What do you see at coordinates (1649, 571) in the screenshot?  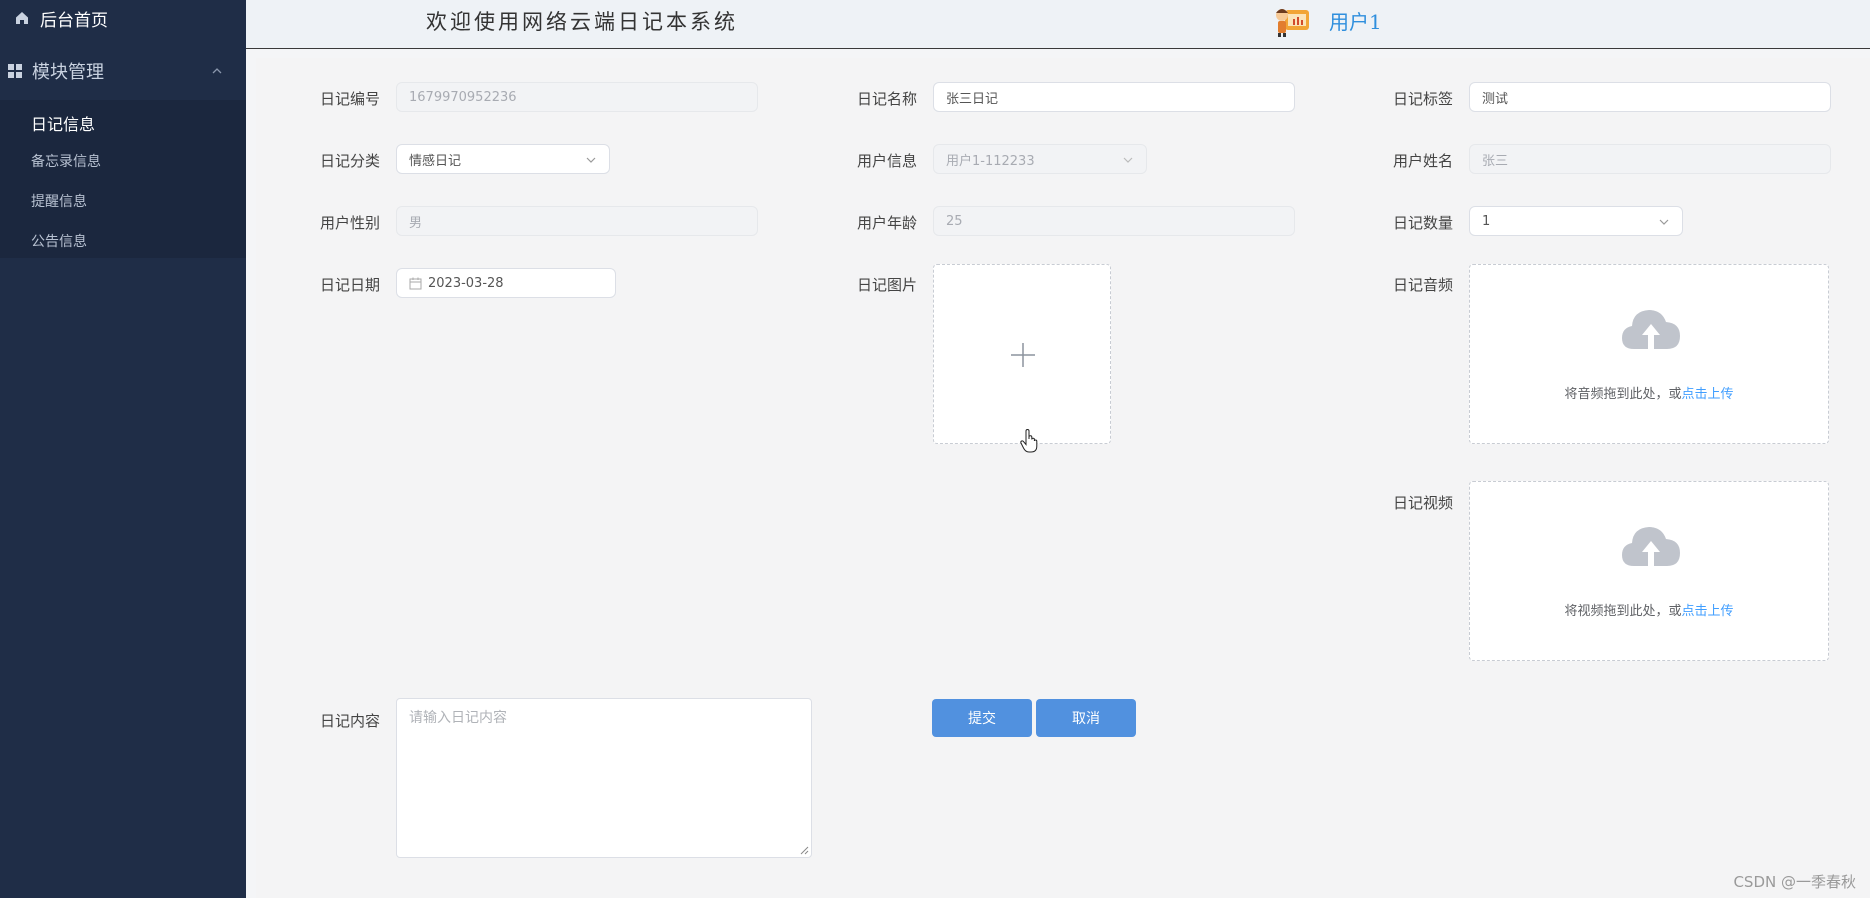 I see `video-dropzone: 将视频拖到此处，或点击上传` at bounding box center [1649, 571].